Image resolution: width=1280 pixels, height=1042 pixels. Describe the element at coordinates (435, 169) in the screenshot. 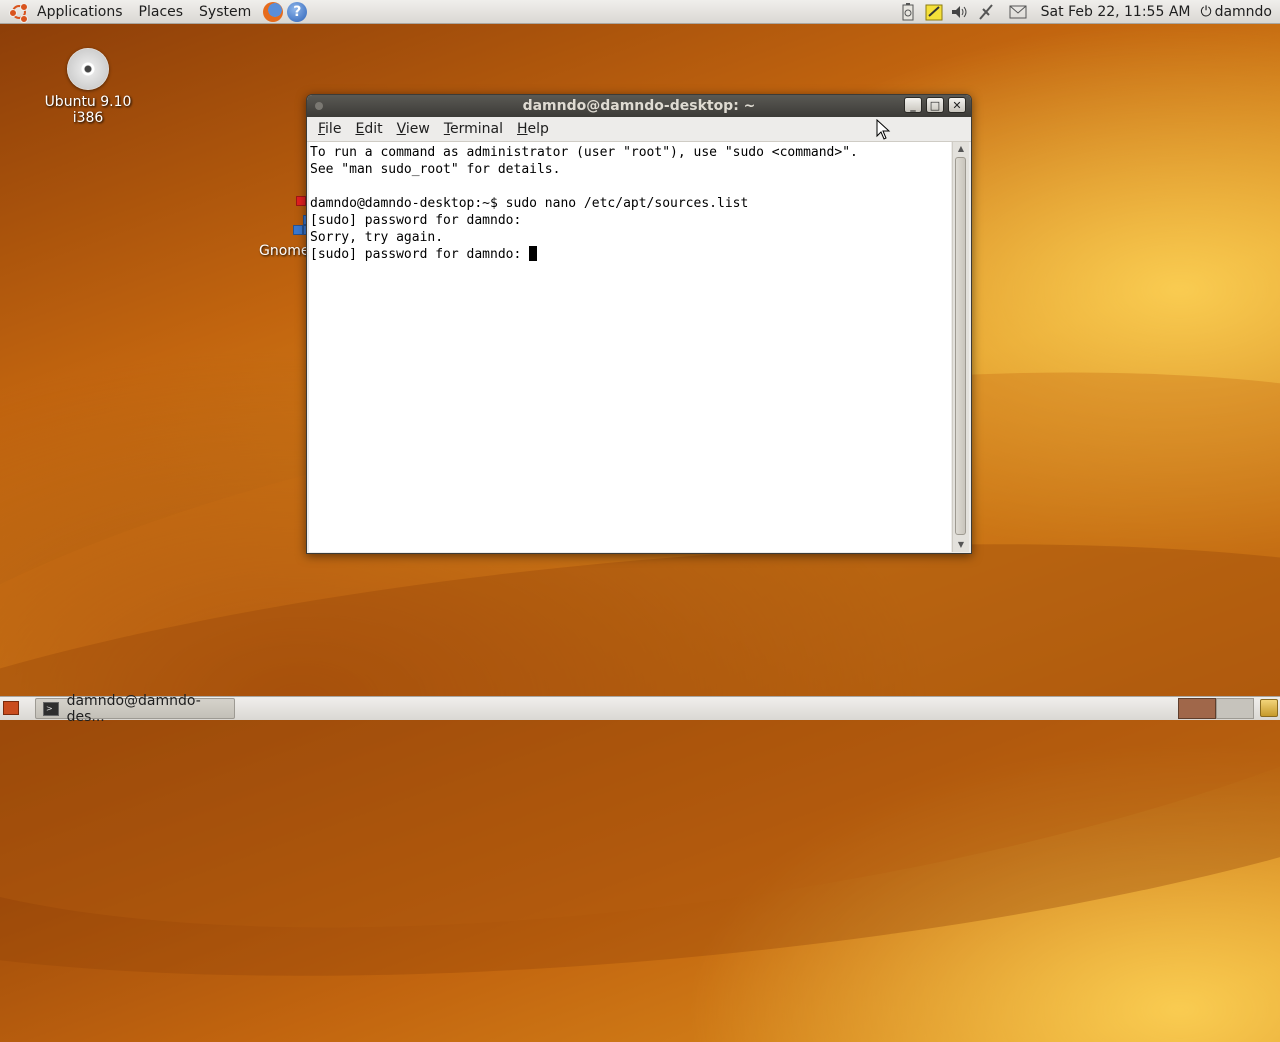

I see `terminal-line: See "man sudo_root" for details.` at that location.